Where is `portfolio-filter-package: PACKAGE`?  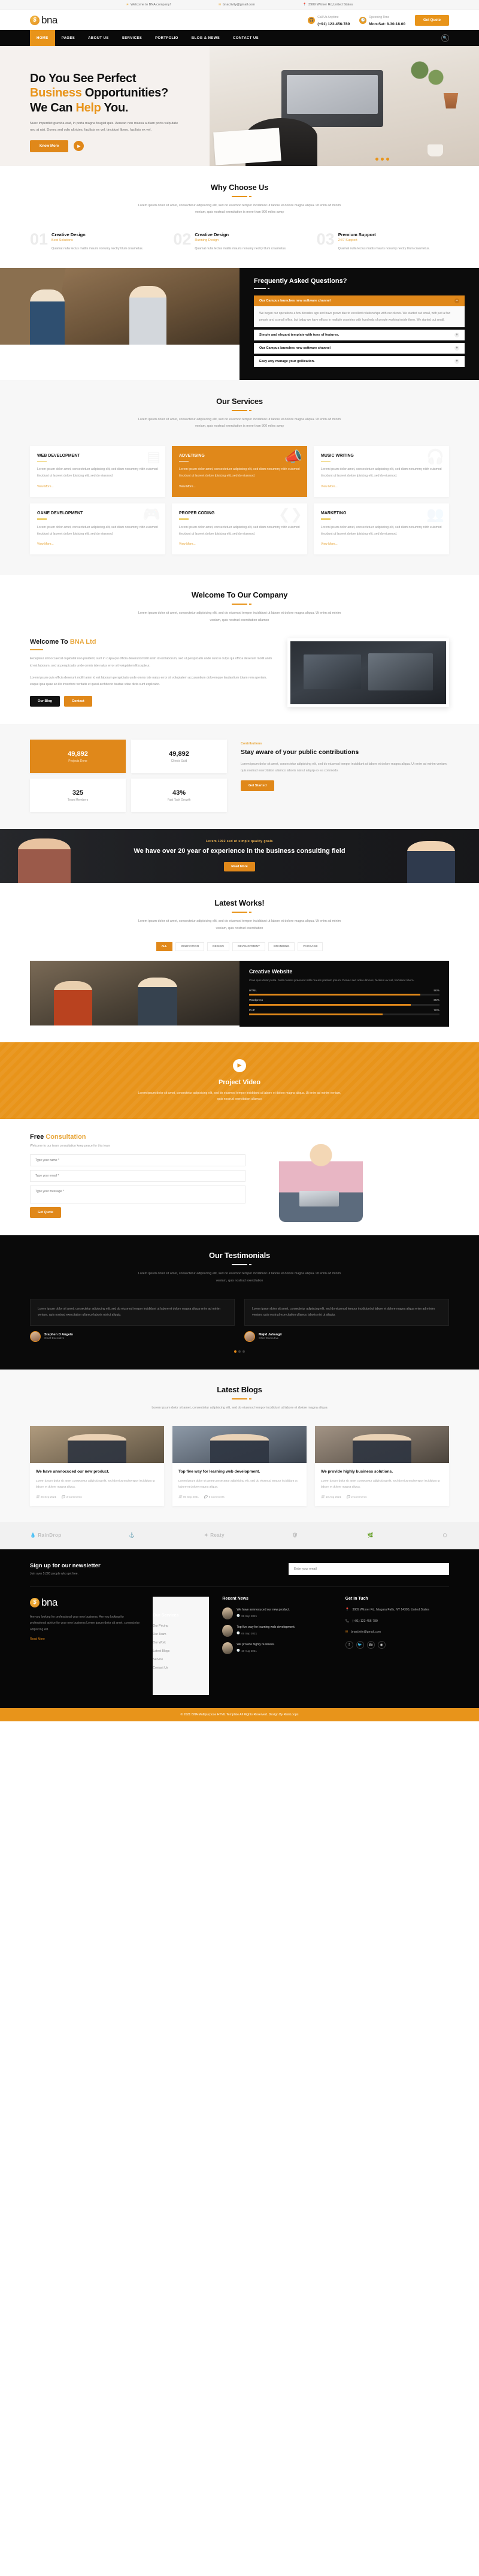
portfolio-filter-package: PACKAGE is located at coordinates (310, 947).